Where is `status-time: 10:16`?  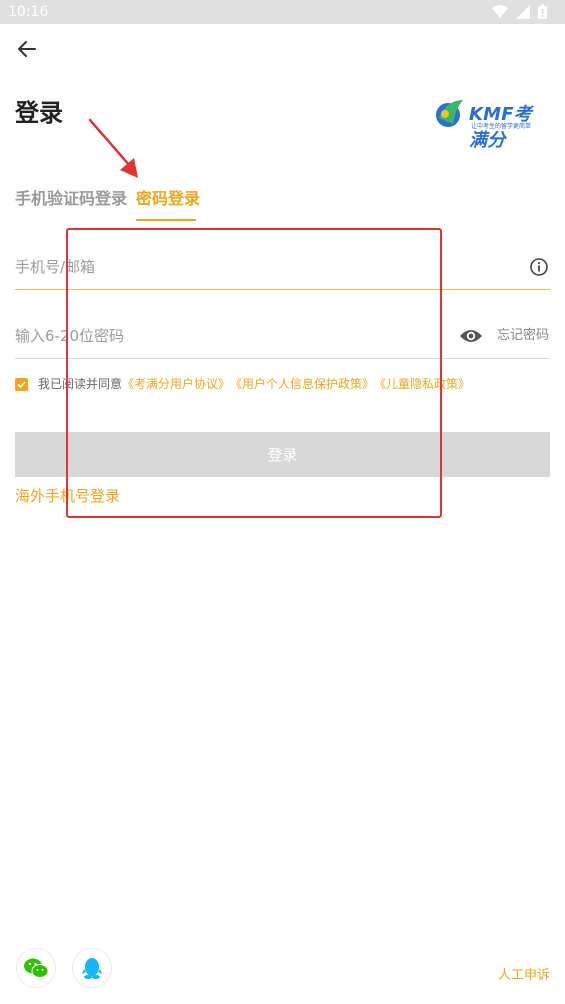
status-time: 10:16 is located at coordinates (28, 12).